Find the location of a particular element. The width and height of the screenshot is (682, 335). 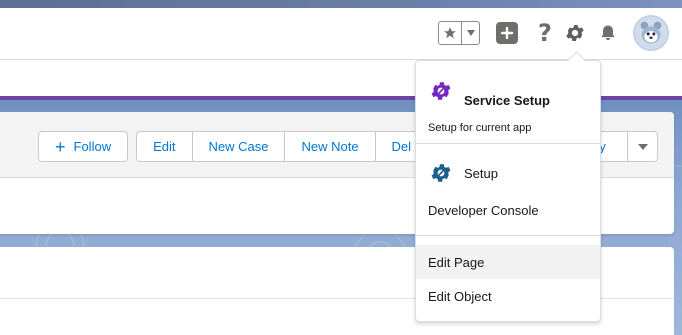

developer-console-item: Developer Console is located at coordinates (508, 210).